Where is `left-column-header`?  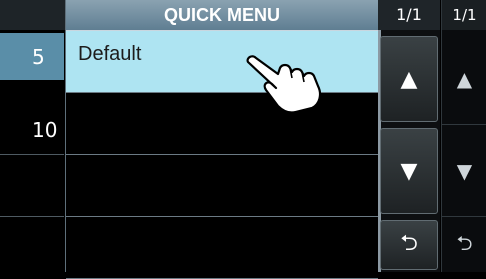 left-column-header is located at coordinates (32, 15).